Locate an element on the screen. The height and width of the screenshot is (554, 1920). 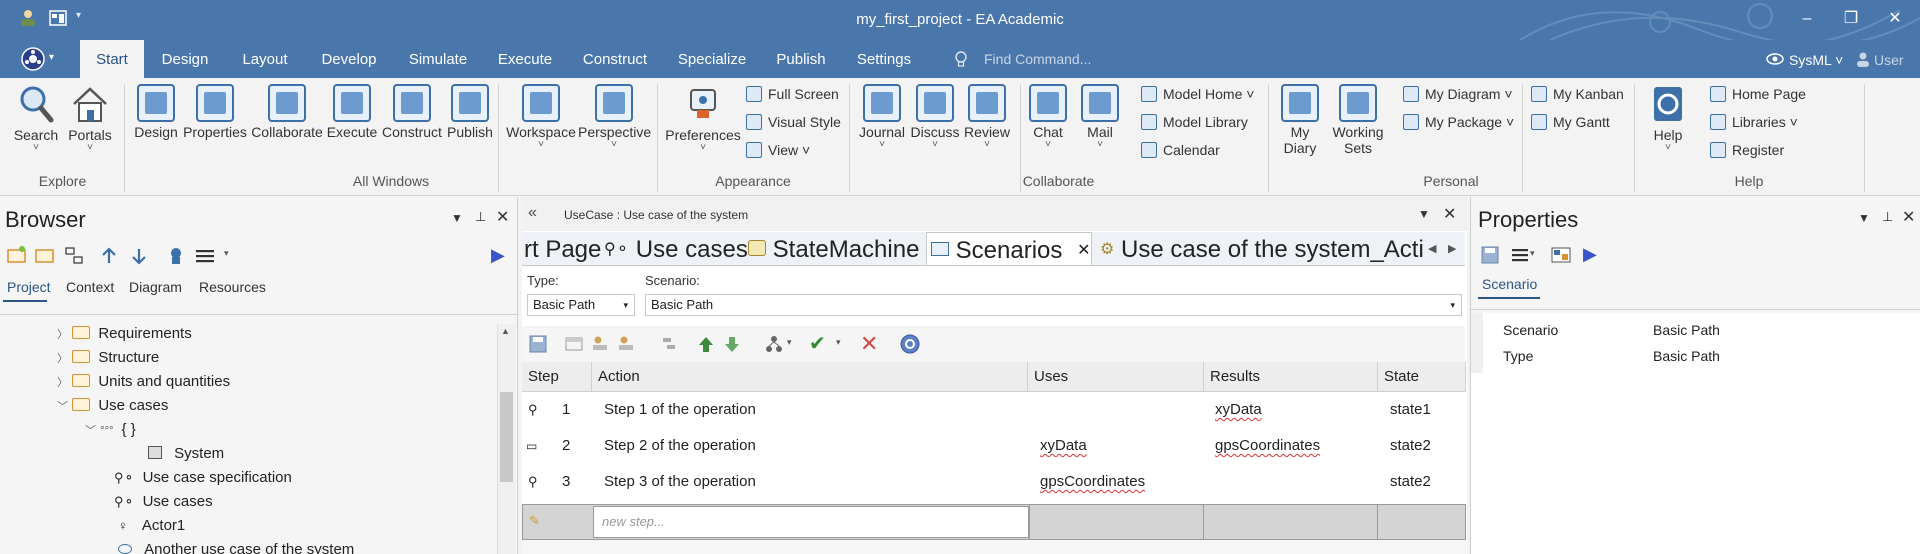
add-system-step-icon is located at coordinates (626, 344).